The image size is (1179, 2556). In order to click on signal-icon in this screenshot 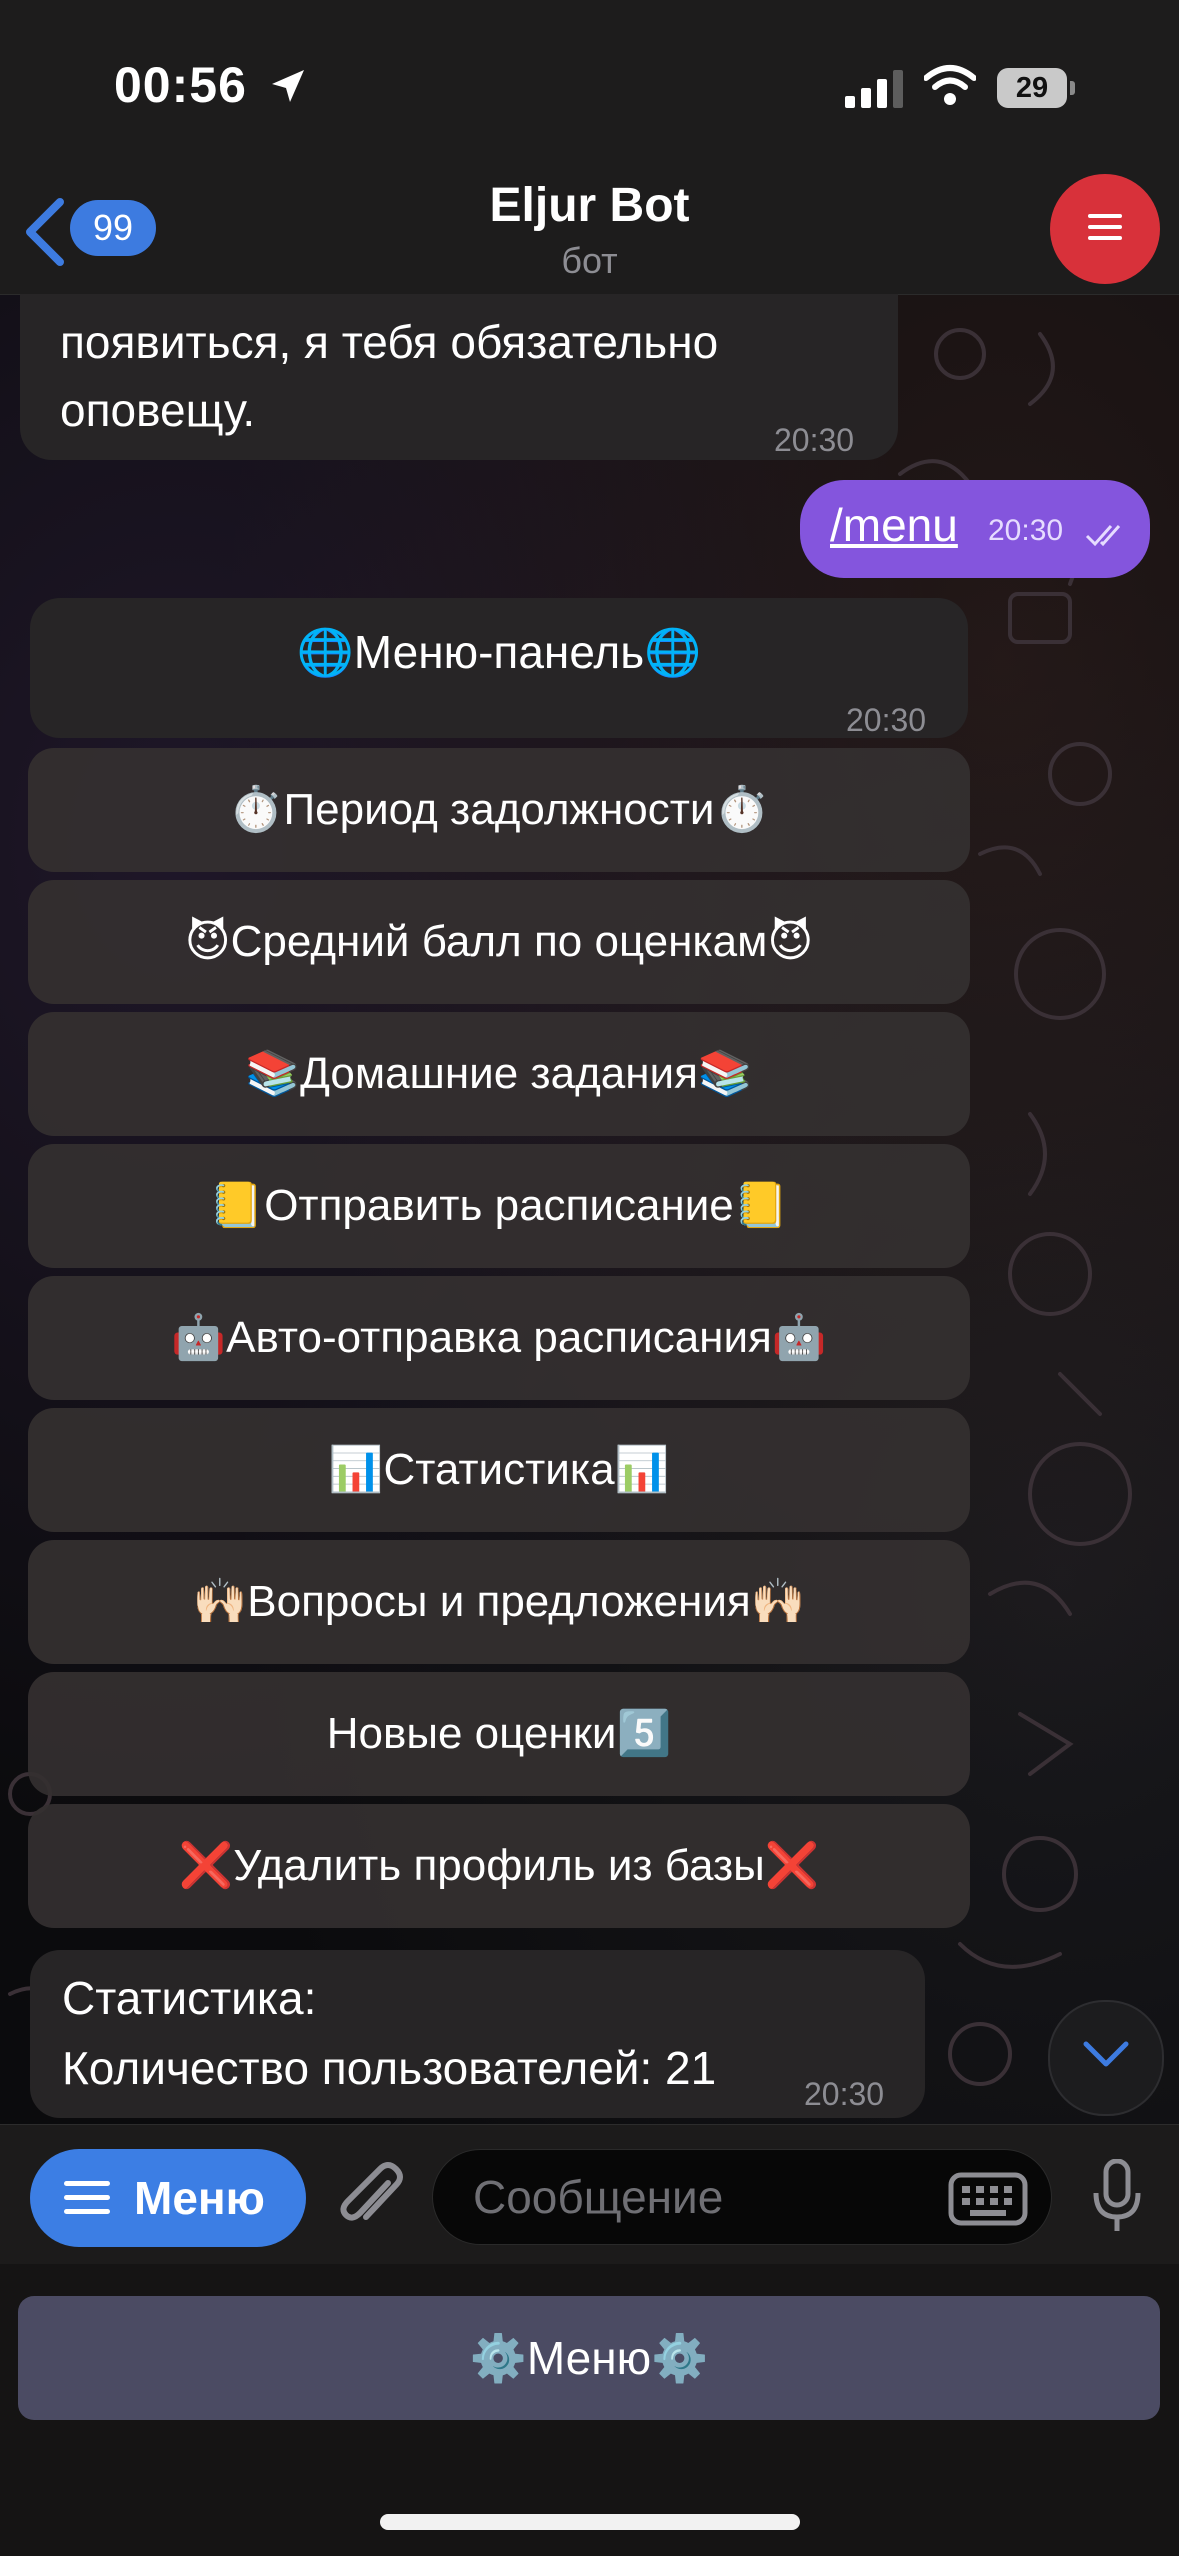, I will do `click(874, 89)`.